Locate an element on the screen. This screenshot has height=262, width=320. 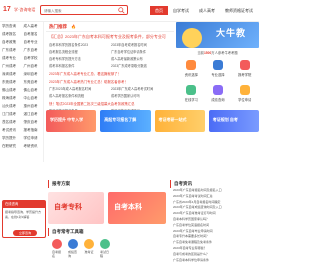
sidebar-link: 东莞自考 is located at coordinates (33, 82).